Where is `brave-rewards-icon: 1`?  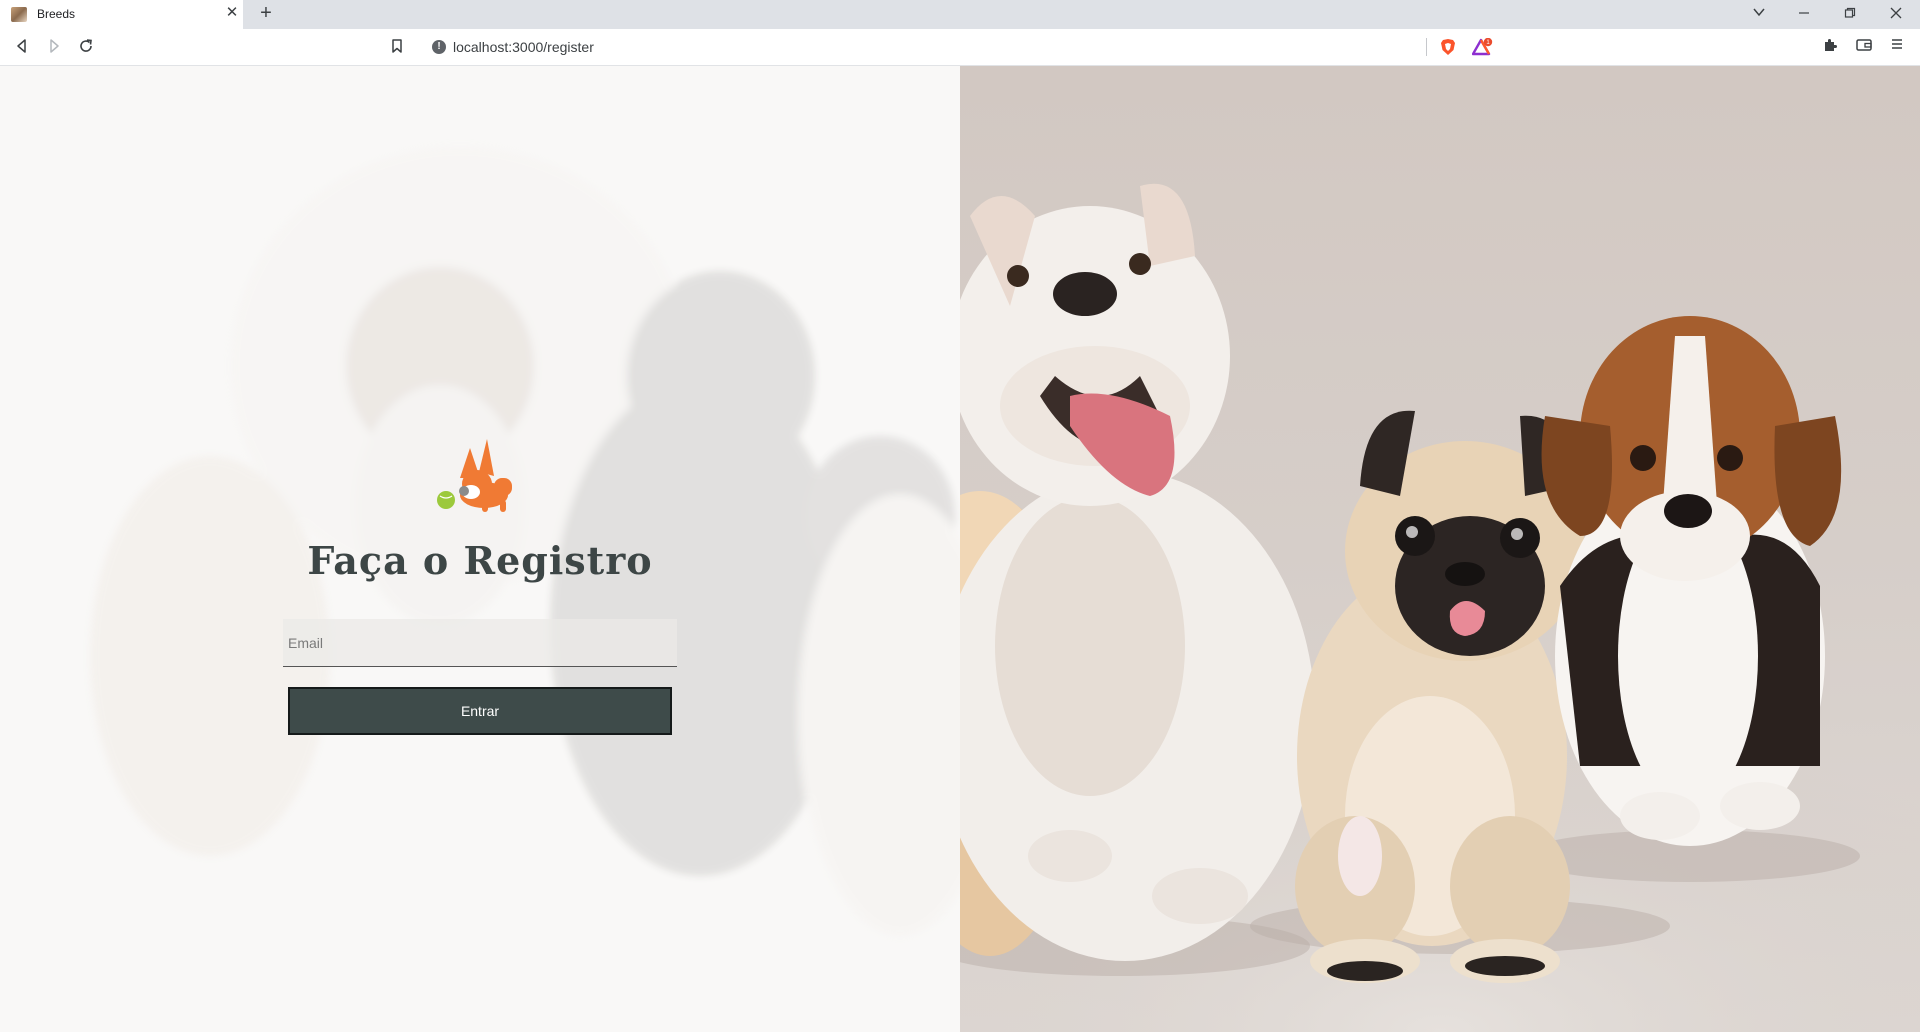 brave-rewards-icon: 1 is located at coordinates (1482, 46).